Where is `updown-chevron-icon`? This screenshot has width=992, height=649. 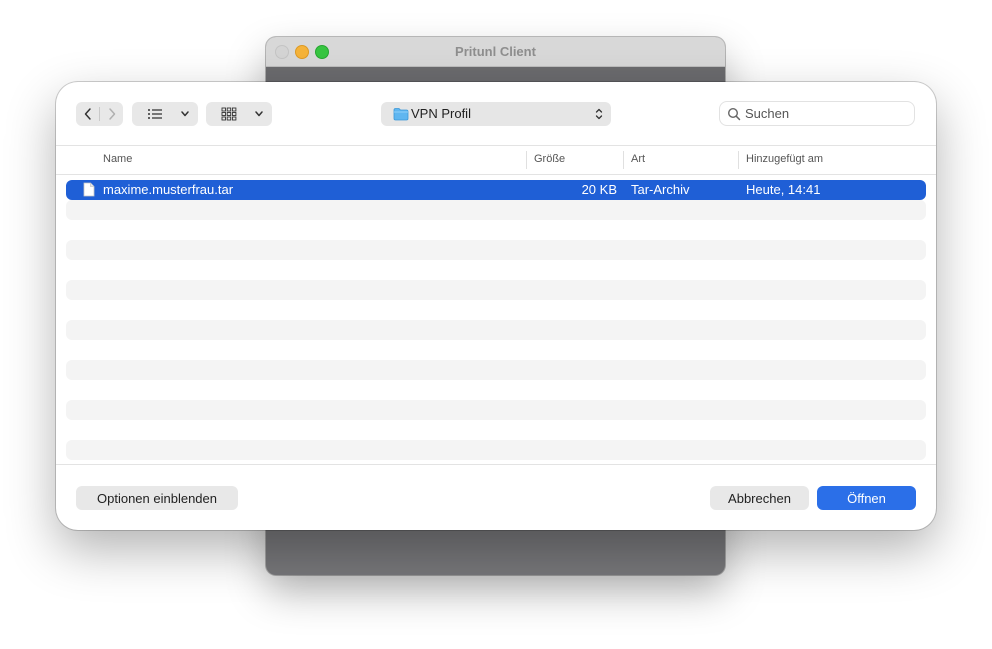 updown-chevron-icon is located at coordinates (599, 114).